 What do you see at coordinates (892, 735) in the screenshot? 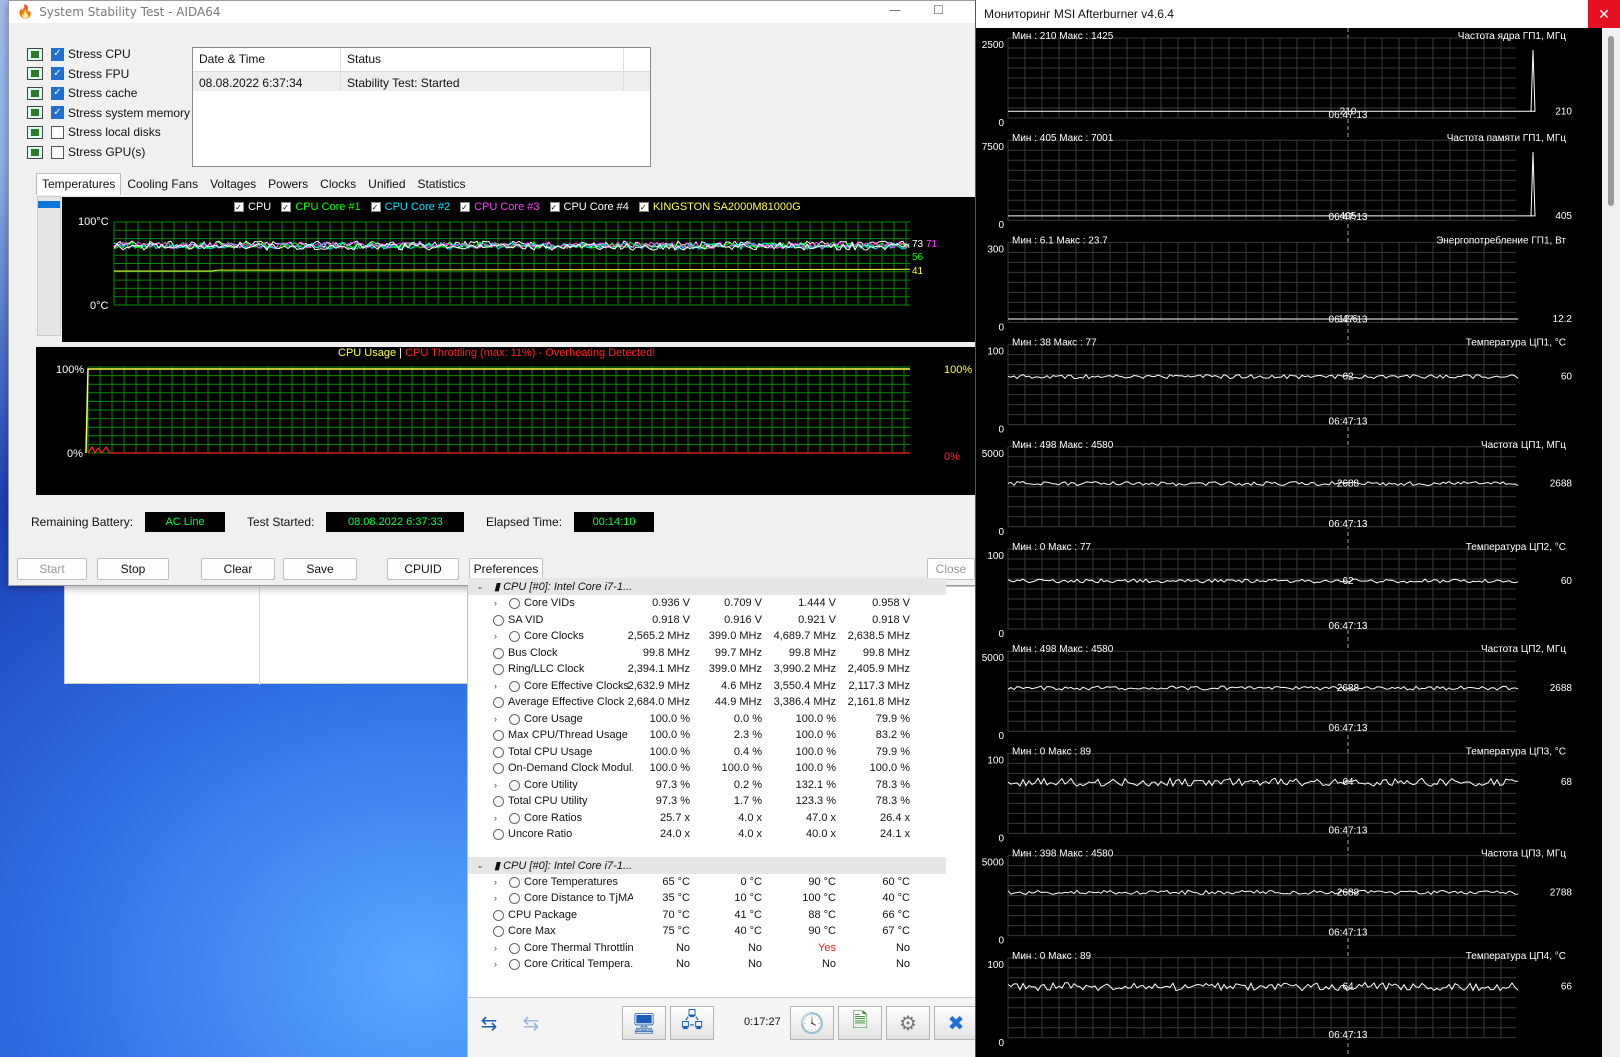
I see `sensor-value-3: 83.2 %` at bounding box center [892, 735].